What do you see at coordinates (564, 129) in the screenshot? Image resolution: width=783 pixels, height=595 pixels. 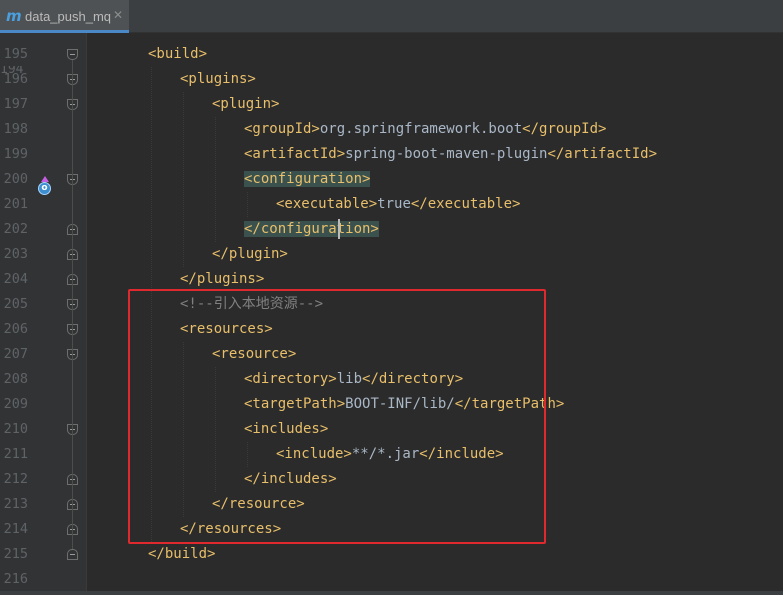 I see `xml-tag: </groupId>` at bounding box center [564, 129].